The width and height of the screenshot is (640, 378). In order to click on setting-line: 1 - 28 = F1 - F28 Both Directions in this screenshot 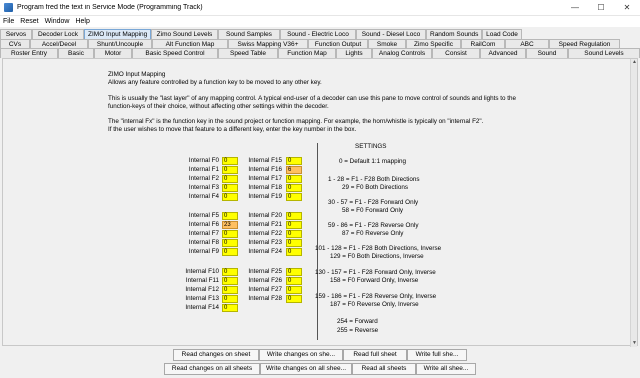, I will do `click(374, 179)`.